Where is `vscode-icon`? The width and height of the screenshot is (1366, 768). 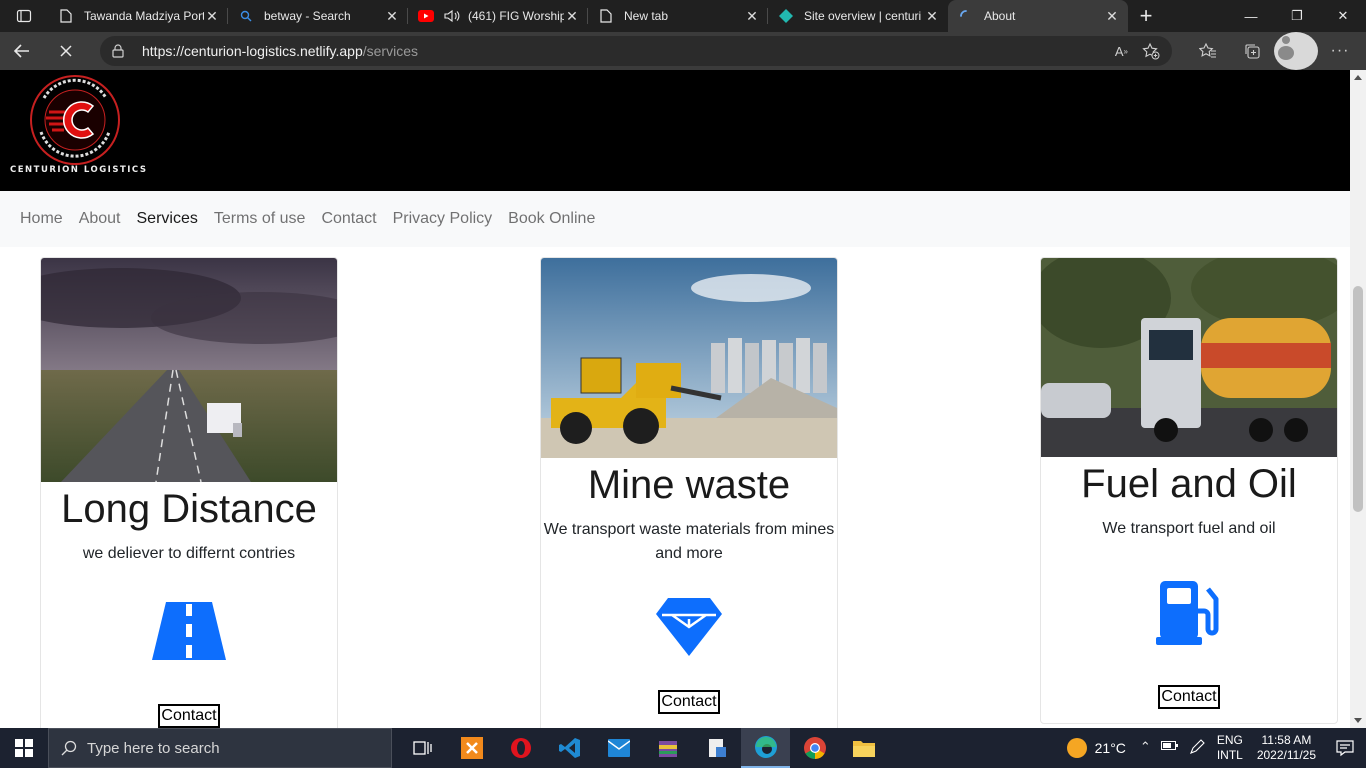
vscode-icon is located at coordinates (569, 748).